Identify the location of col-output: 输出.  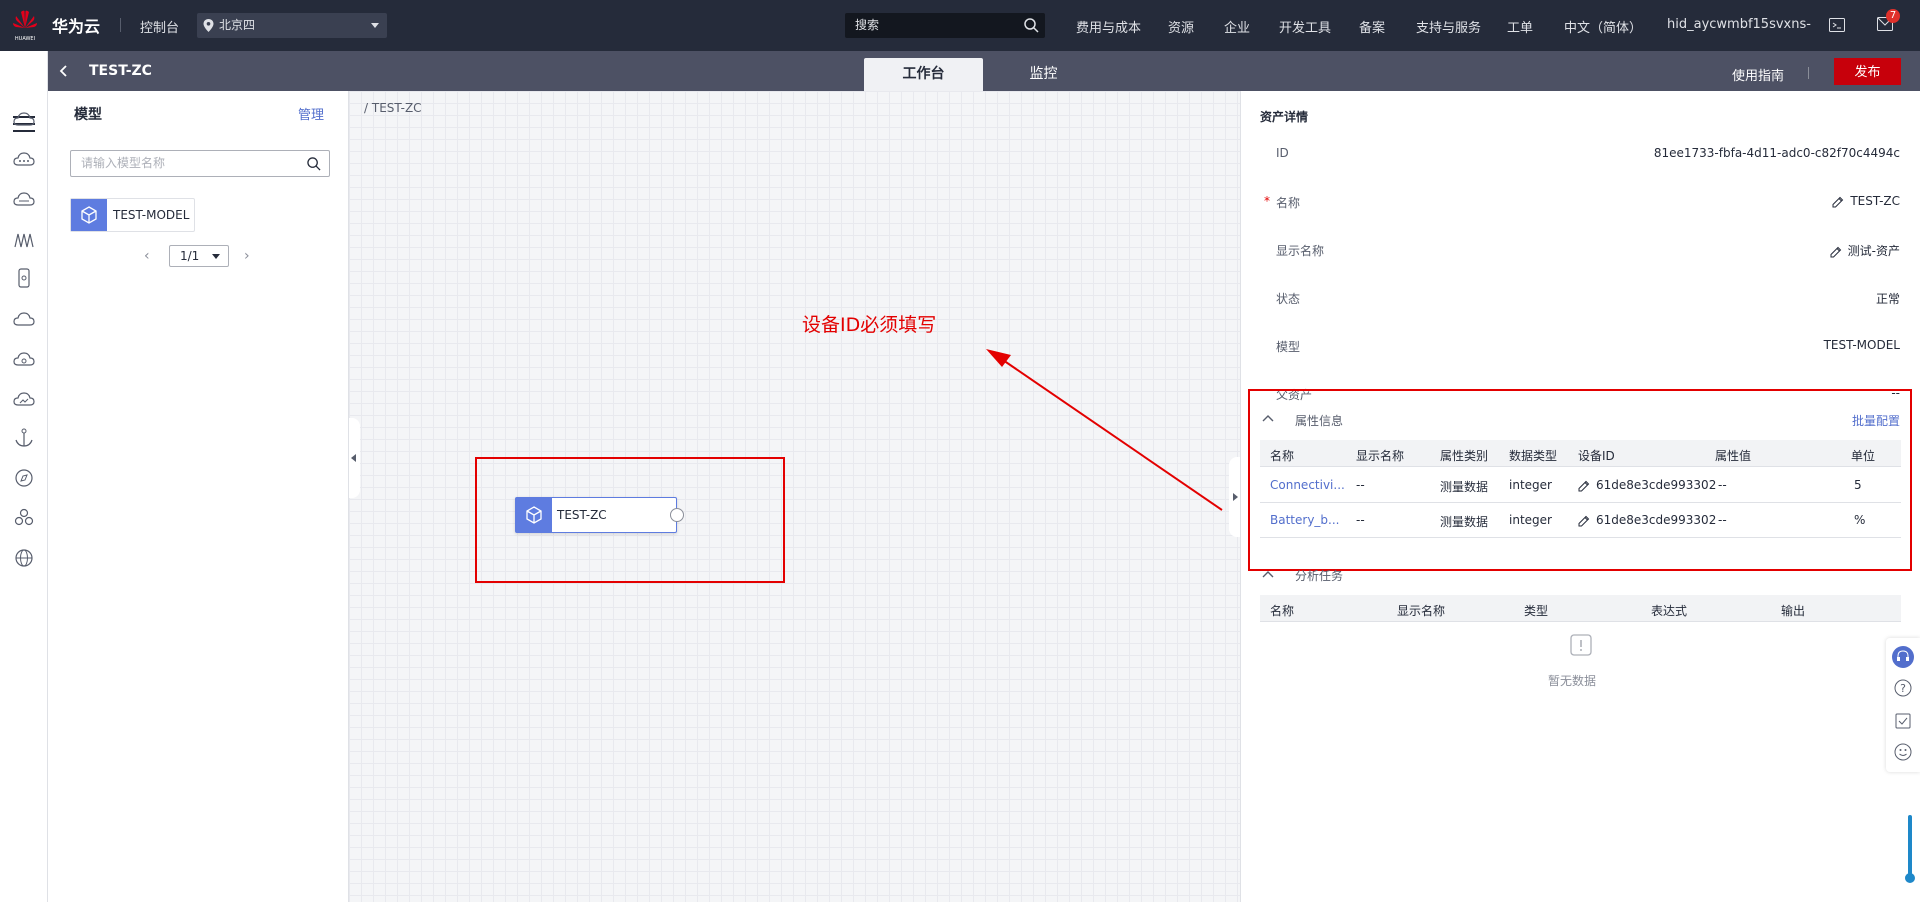
(1793, 611).